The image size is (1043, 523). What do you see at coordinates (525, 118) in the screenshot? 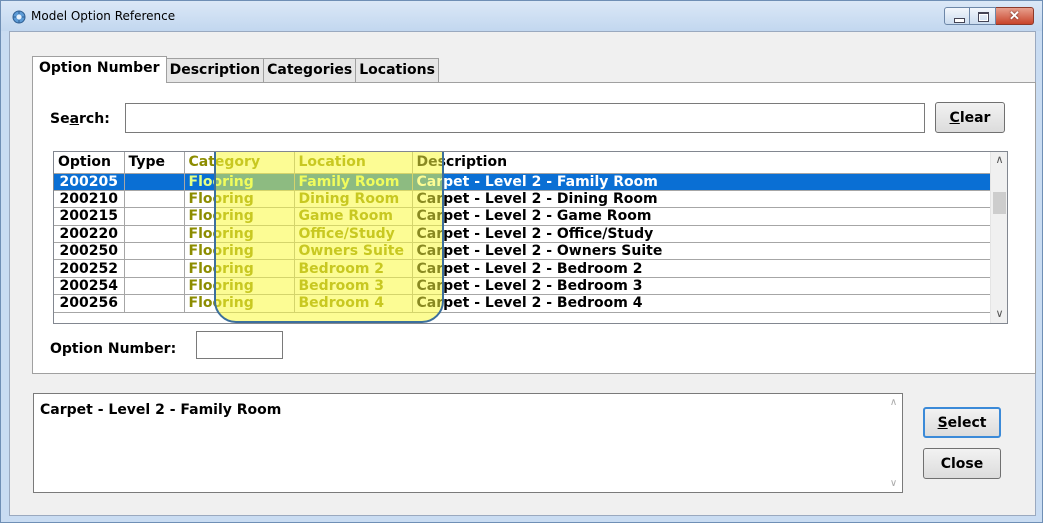
I see `search-input` at bounding box center [525, 118].